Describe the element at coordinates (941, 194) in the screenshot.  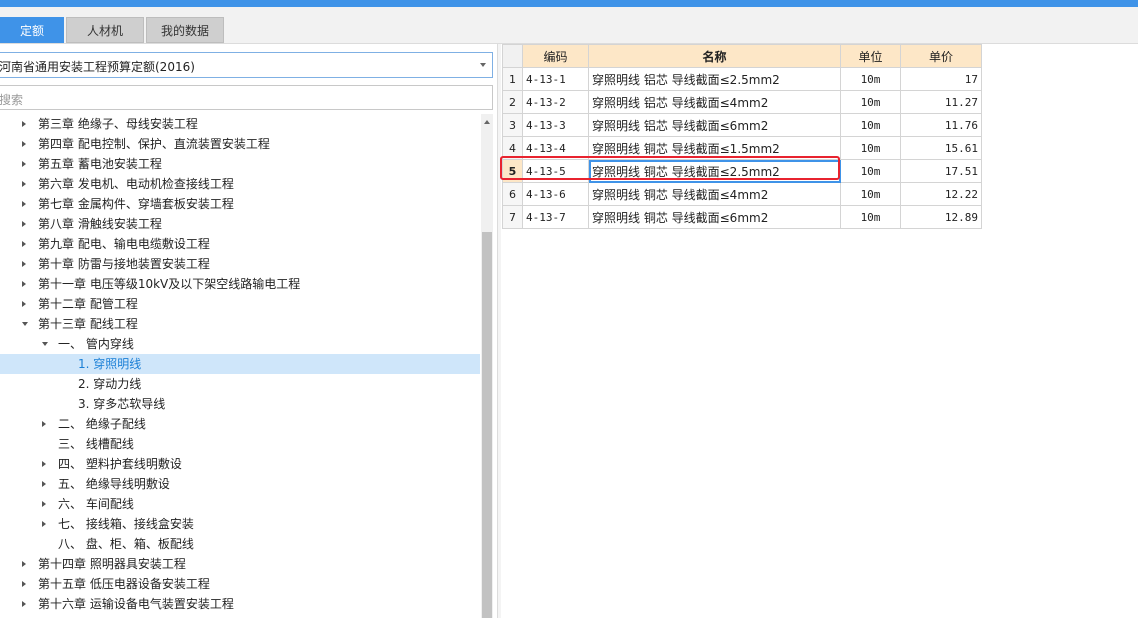
I see `price-cell: 12.22` at that location.